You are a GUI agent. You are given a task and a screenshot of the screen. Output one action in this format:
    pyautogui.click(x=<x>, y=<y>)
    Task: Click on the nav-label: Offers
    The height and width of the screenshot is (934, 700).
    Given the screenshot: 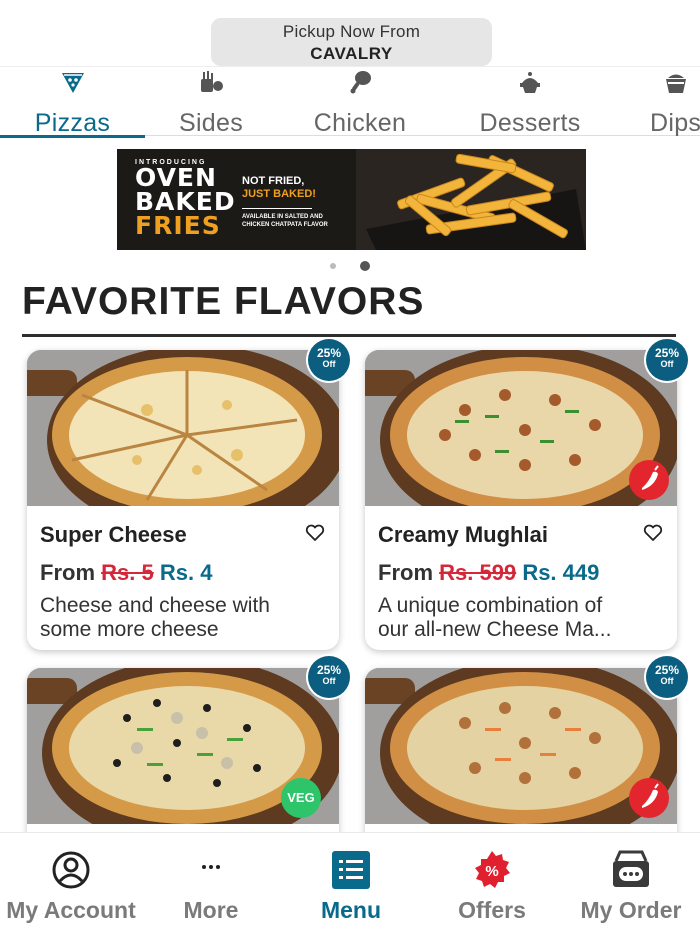 What is the action you would take?
    pyautogui.click(x=492, y=910)
    